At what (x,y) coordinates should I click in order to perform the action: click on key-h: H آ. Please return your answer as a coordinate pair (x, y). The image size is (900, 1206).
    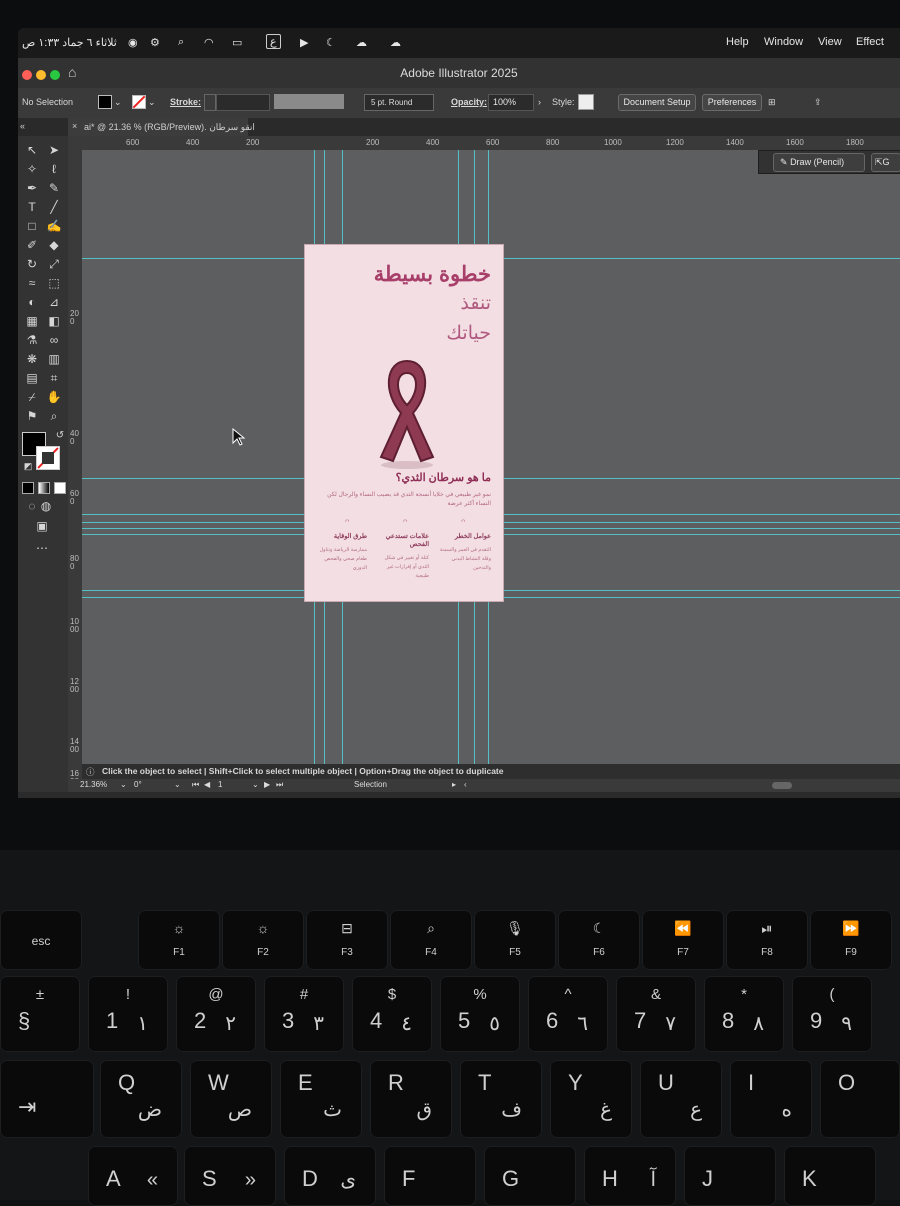
    Looking at the image, I should click on (630, 1176).